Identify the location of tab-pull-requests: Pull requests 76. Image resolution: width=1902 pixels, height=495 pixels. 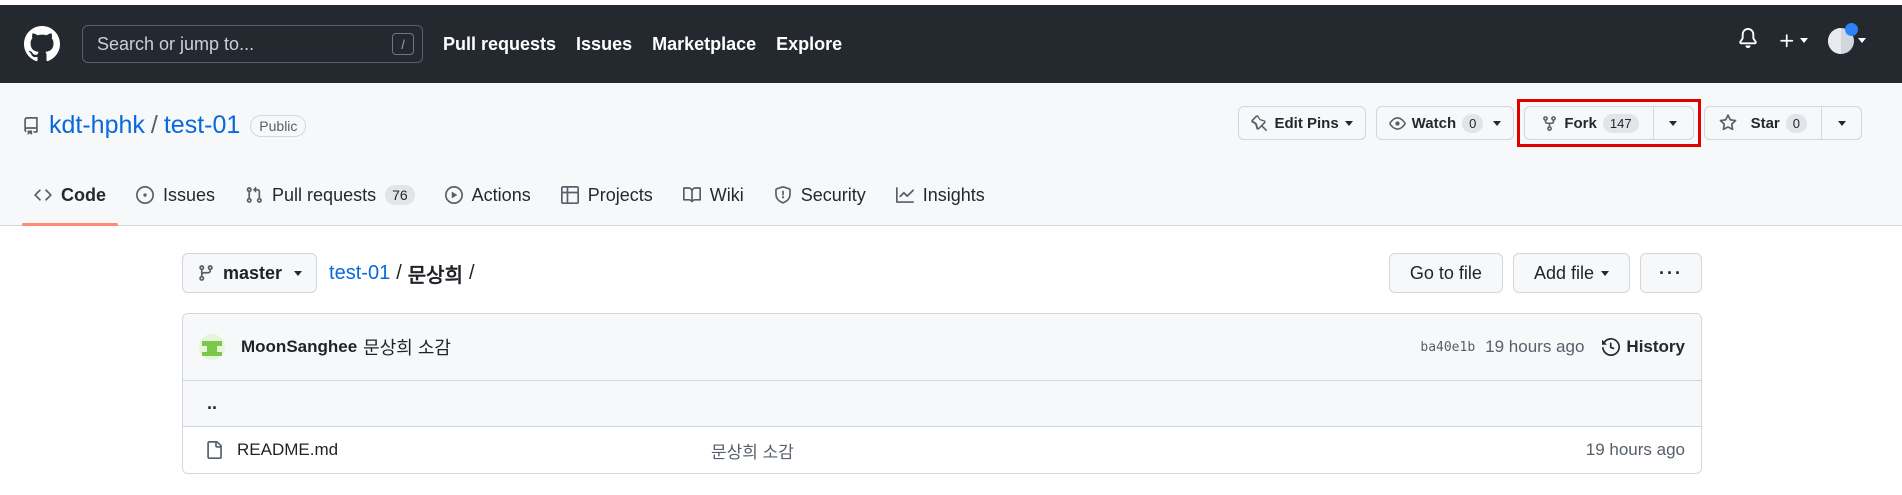
(330, 195).